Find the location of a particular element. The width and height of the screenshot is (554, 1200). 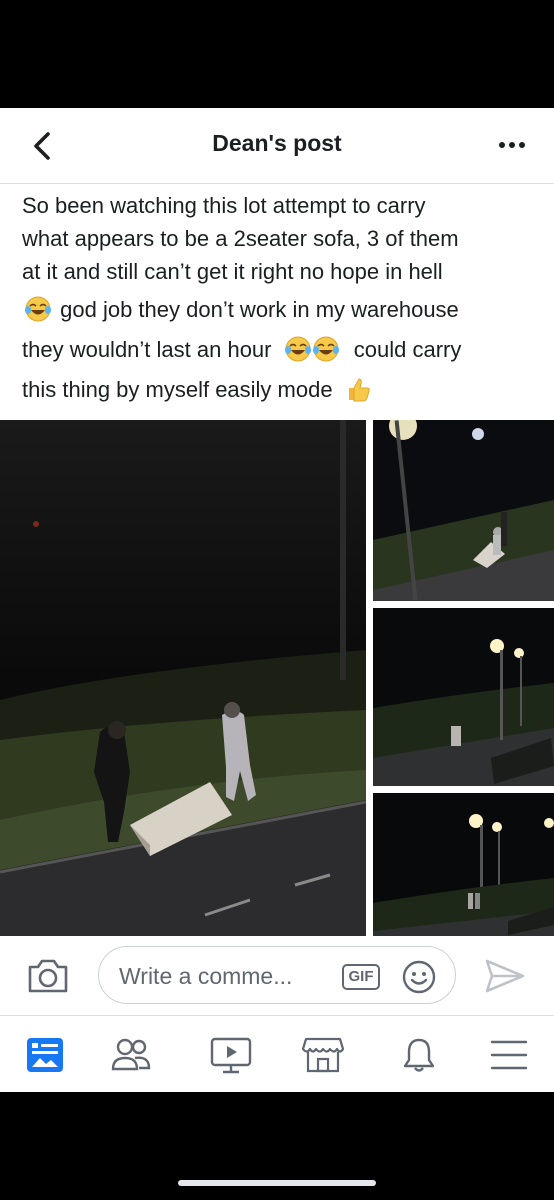

post-text-line-with-emoji: this thing by myself easily mode is located at coordinates (279, 390).